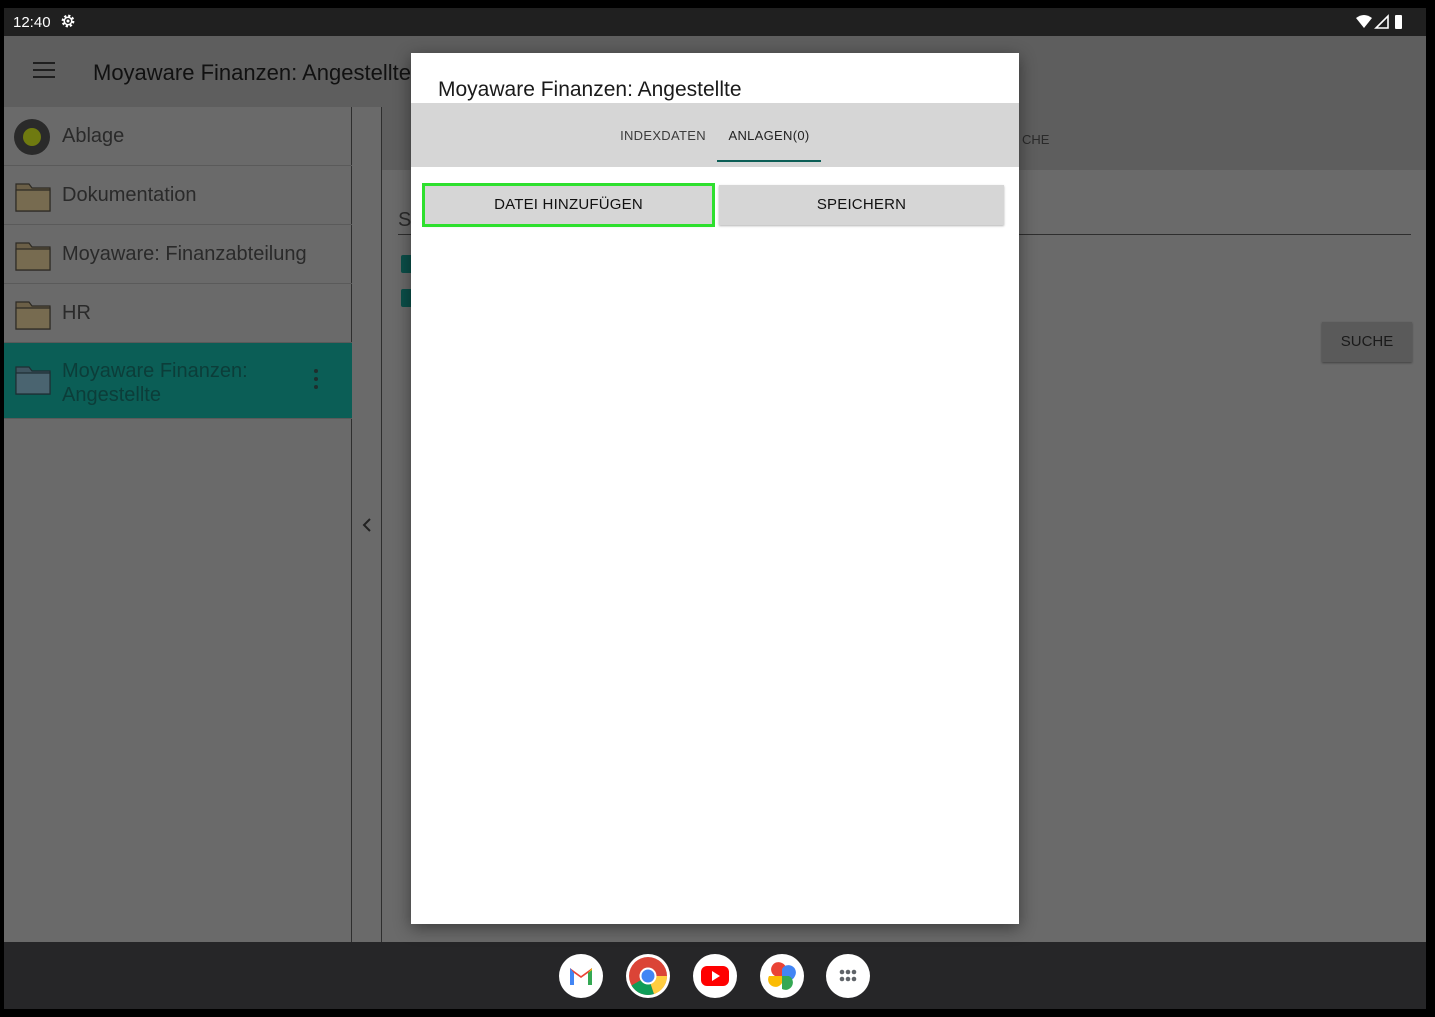  Describe the element at coordinates (32, 137) in the screenshot. I see `ablage-icon` at that location.